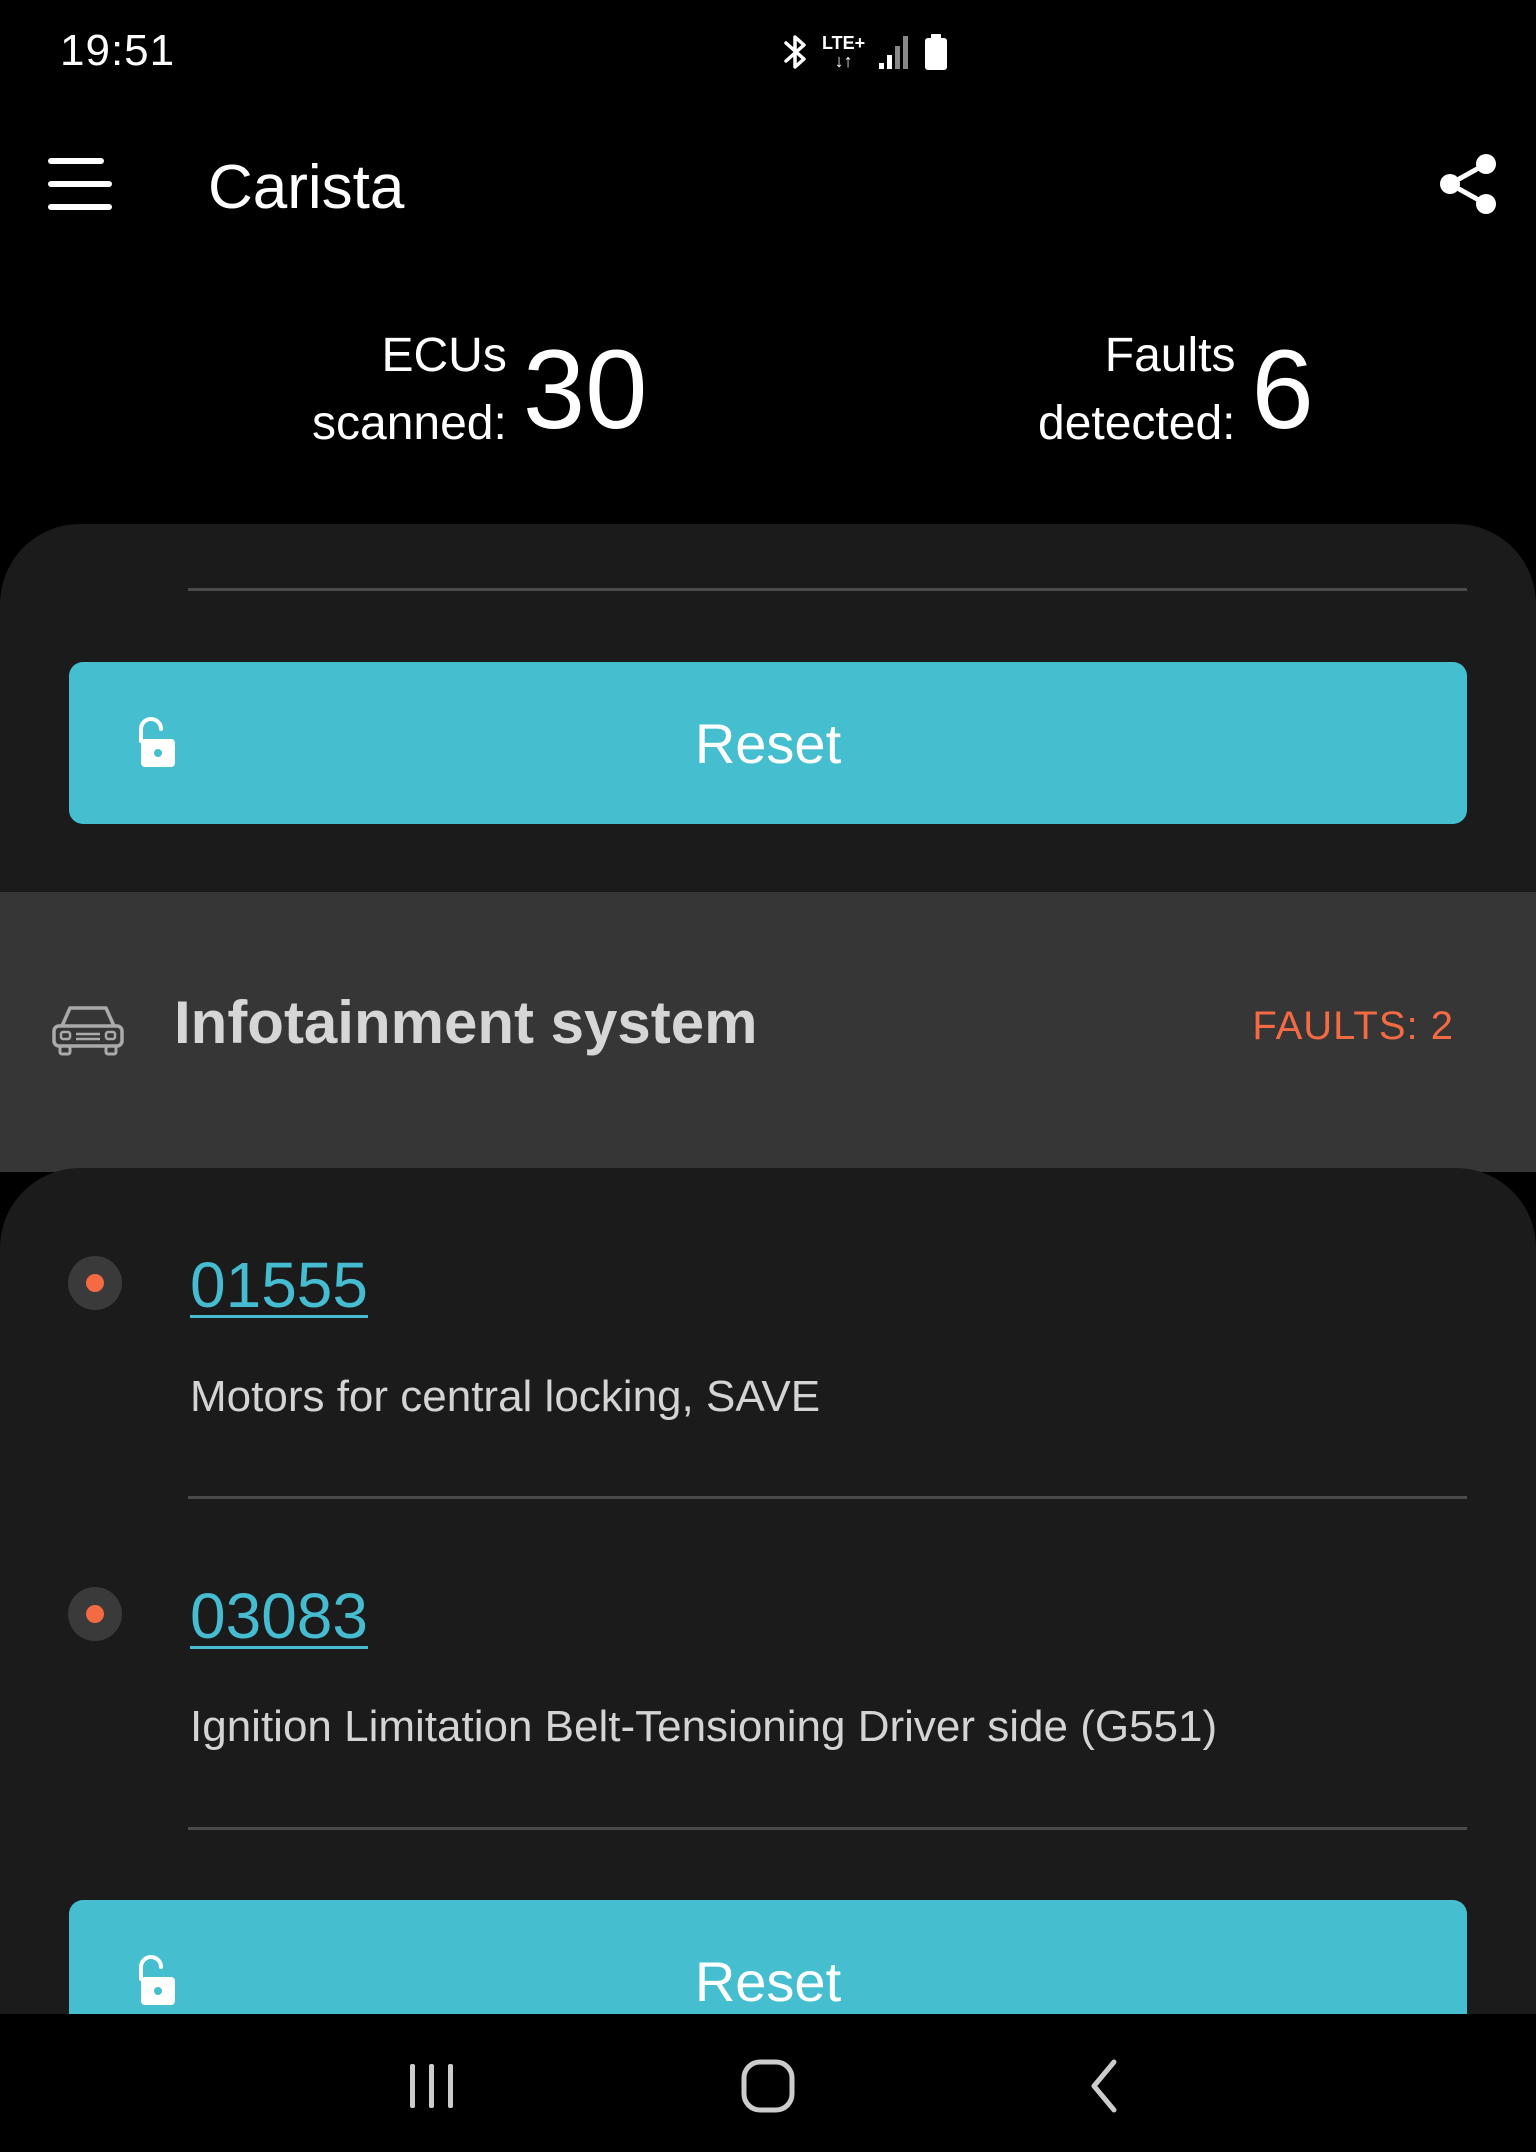 The image size is (1536, 2152). I want to click on share-icon, so click(1468, 184).